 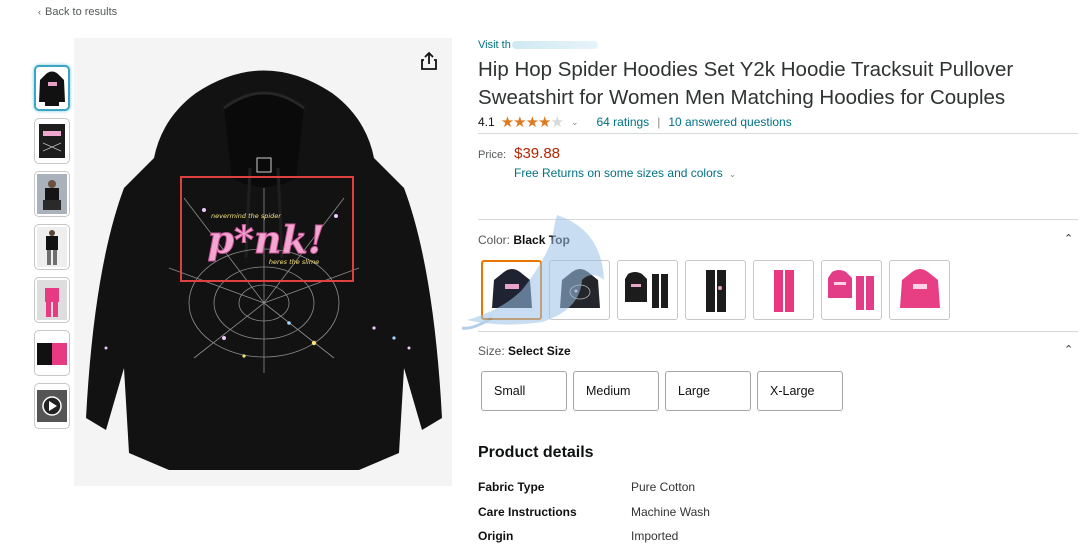 What do you see at coordinates (52, 141) in the screenshot?
I see `thumbnail-hoodie-detail` at bounding box center [52, 141].